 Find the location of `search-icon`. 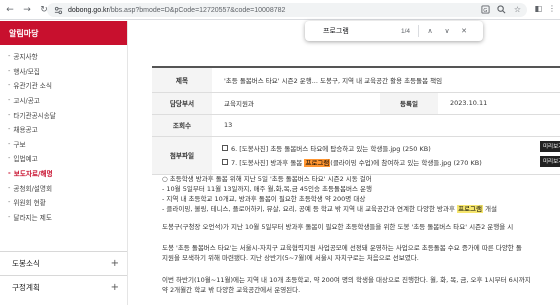

search-icon is located at coordinates (501, 9).